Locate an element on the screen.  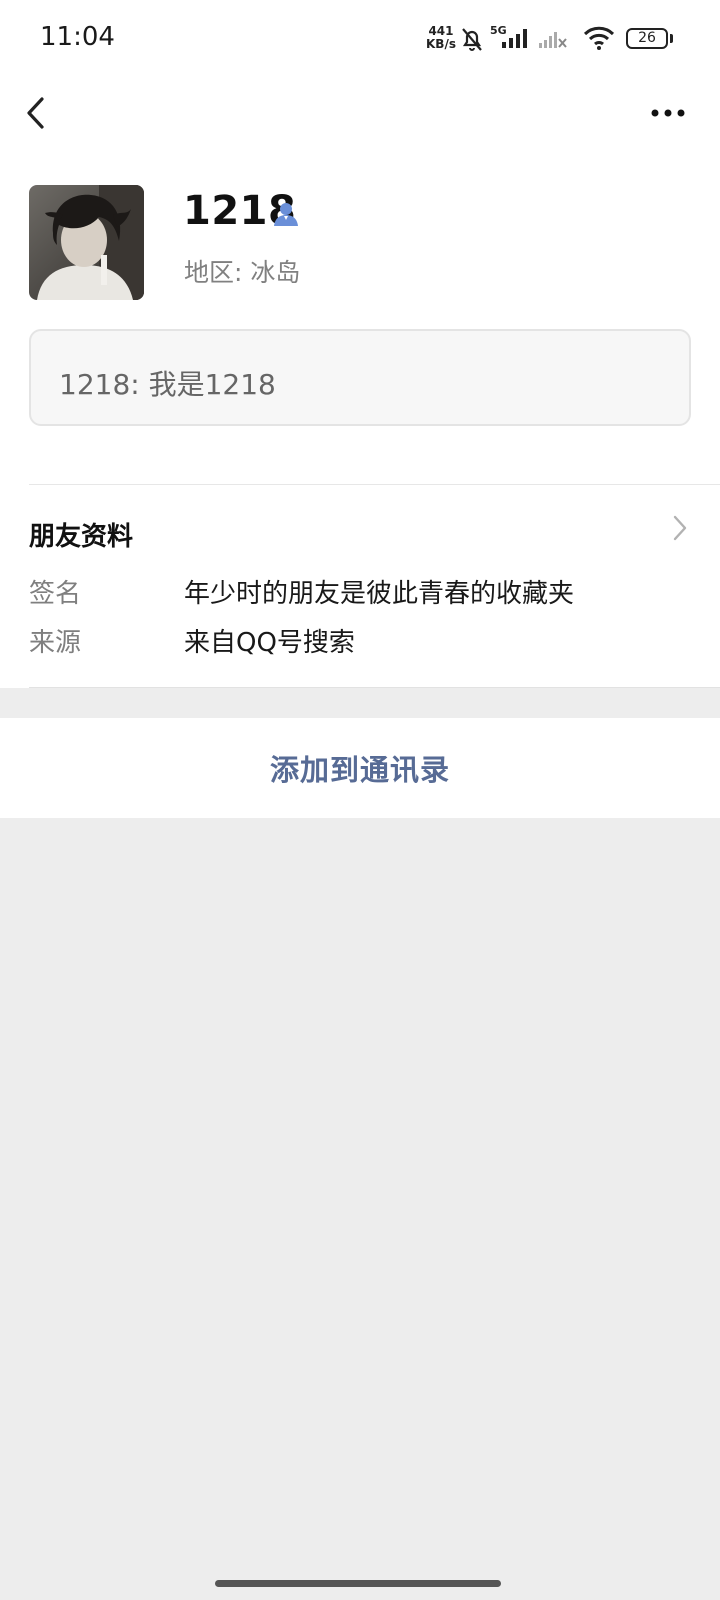
back-button is located at coordinates (38, 113).